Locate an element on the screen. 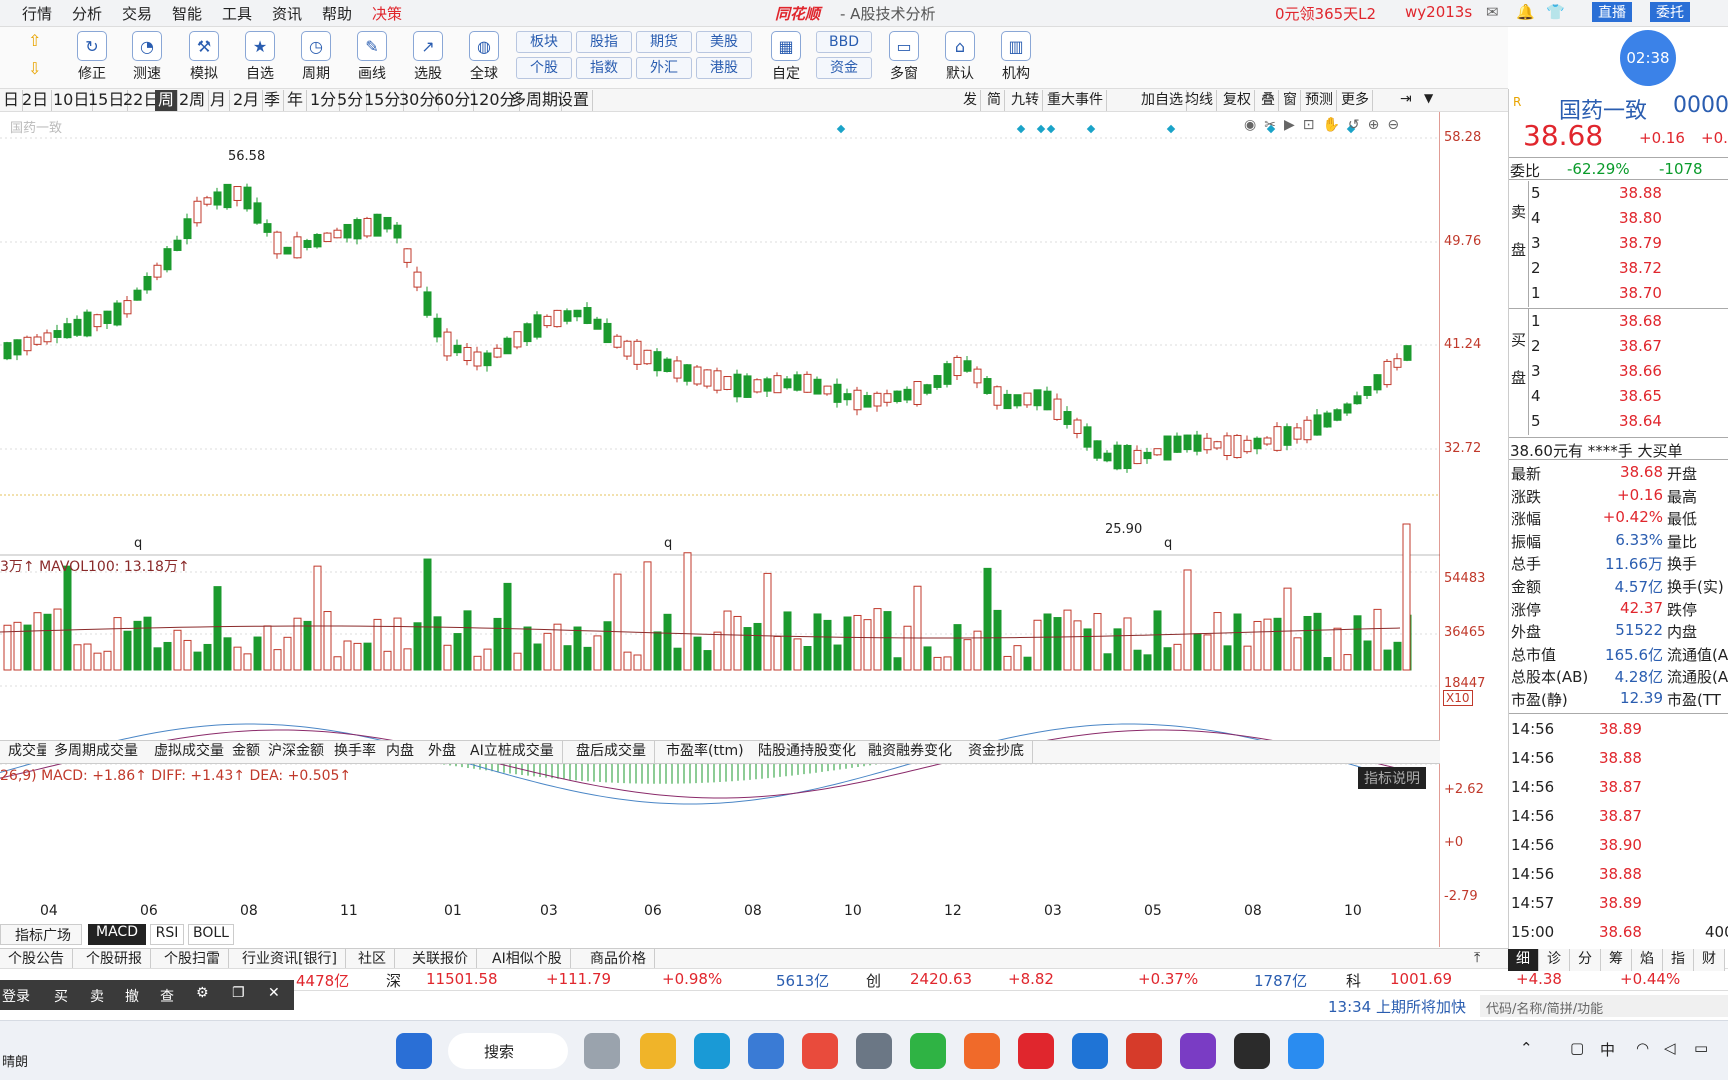 The image size is (1728, 1080). indicator-tab: 沪深金额 is located at coordinates (296, 752).